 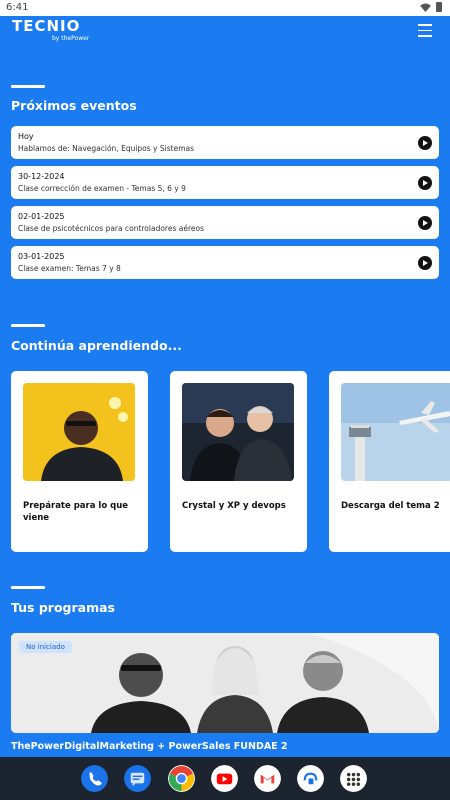 I want to click on wifi-icon, so click(x=425, y=7).